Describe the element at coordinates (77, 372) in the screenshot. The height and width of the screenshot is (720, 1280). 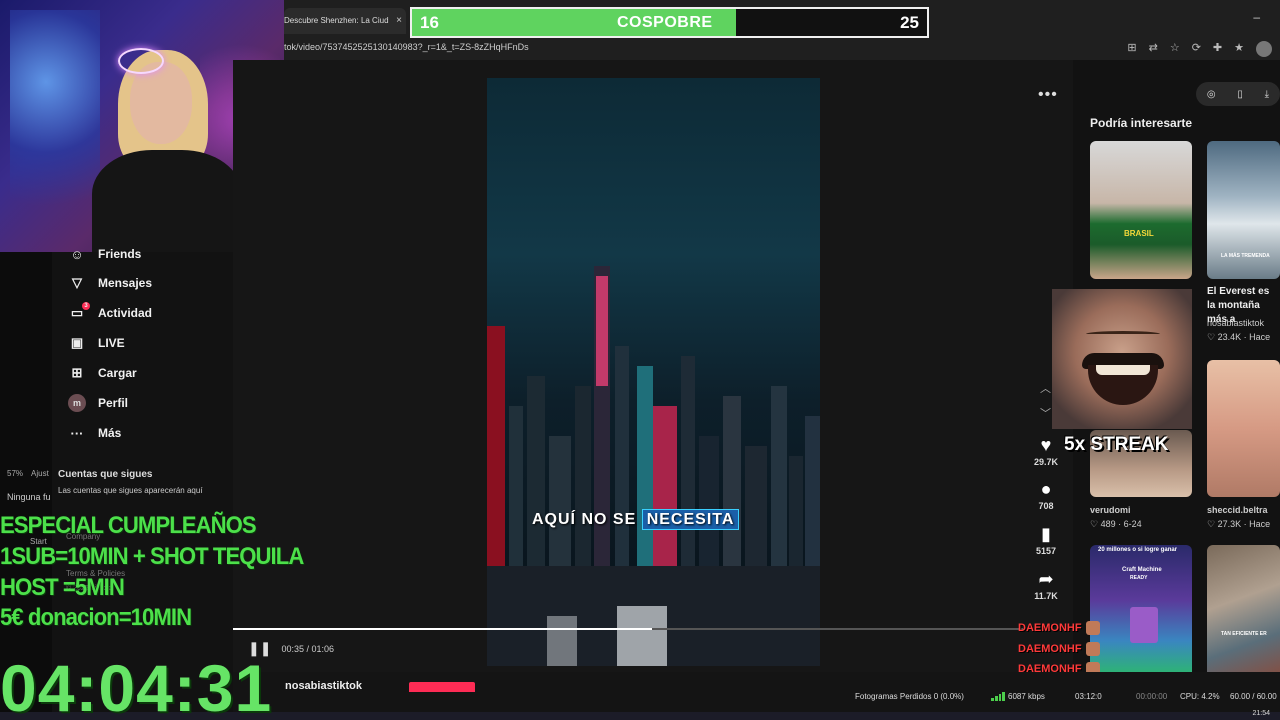
I see `upload-icon: ⊞` at that location.